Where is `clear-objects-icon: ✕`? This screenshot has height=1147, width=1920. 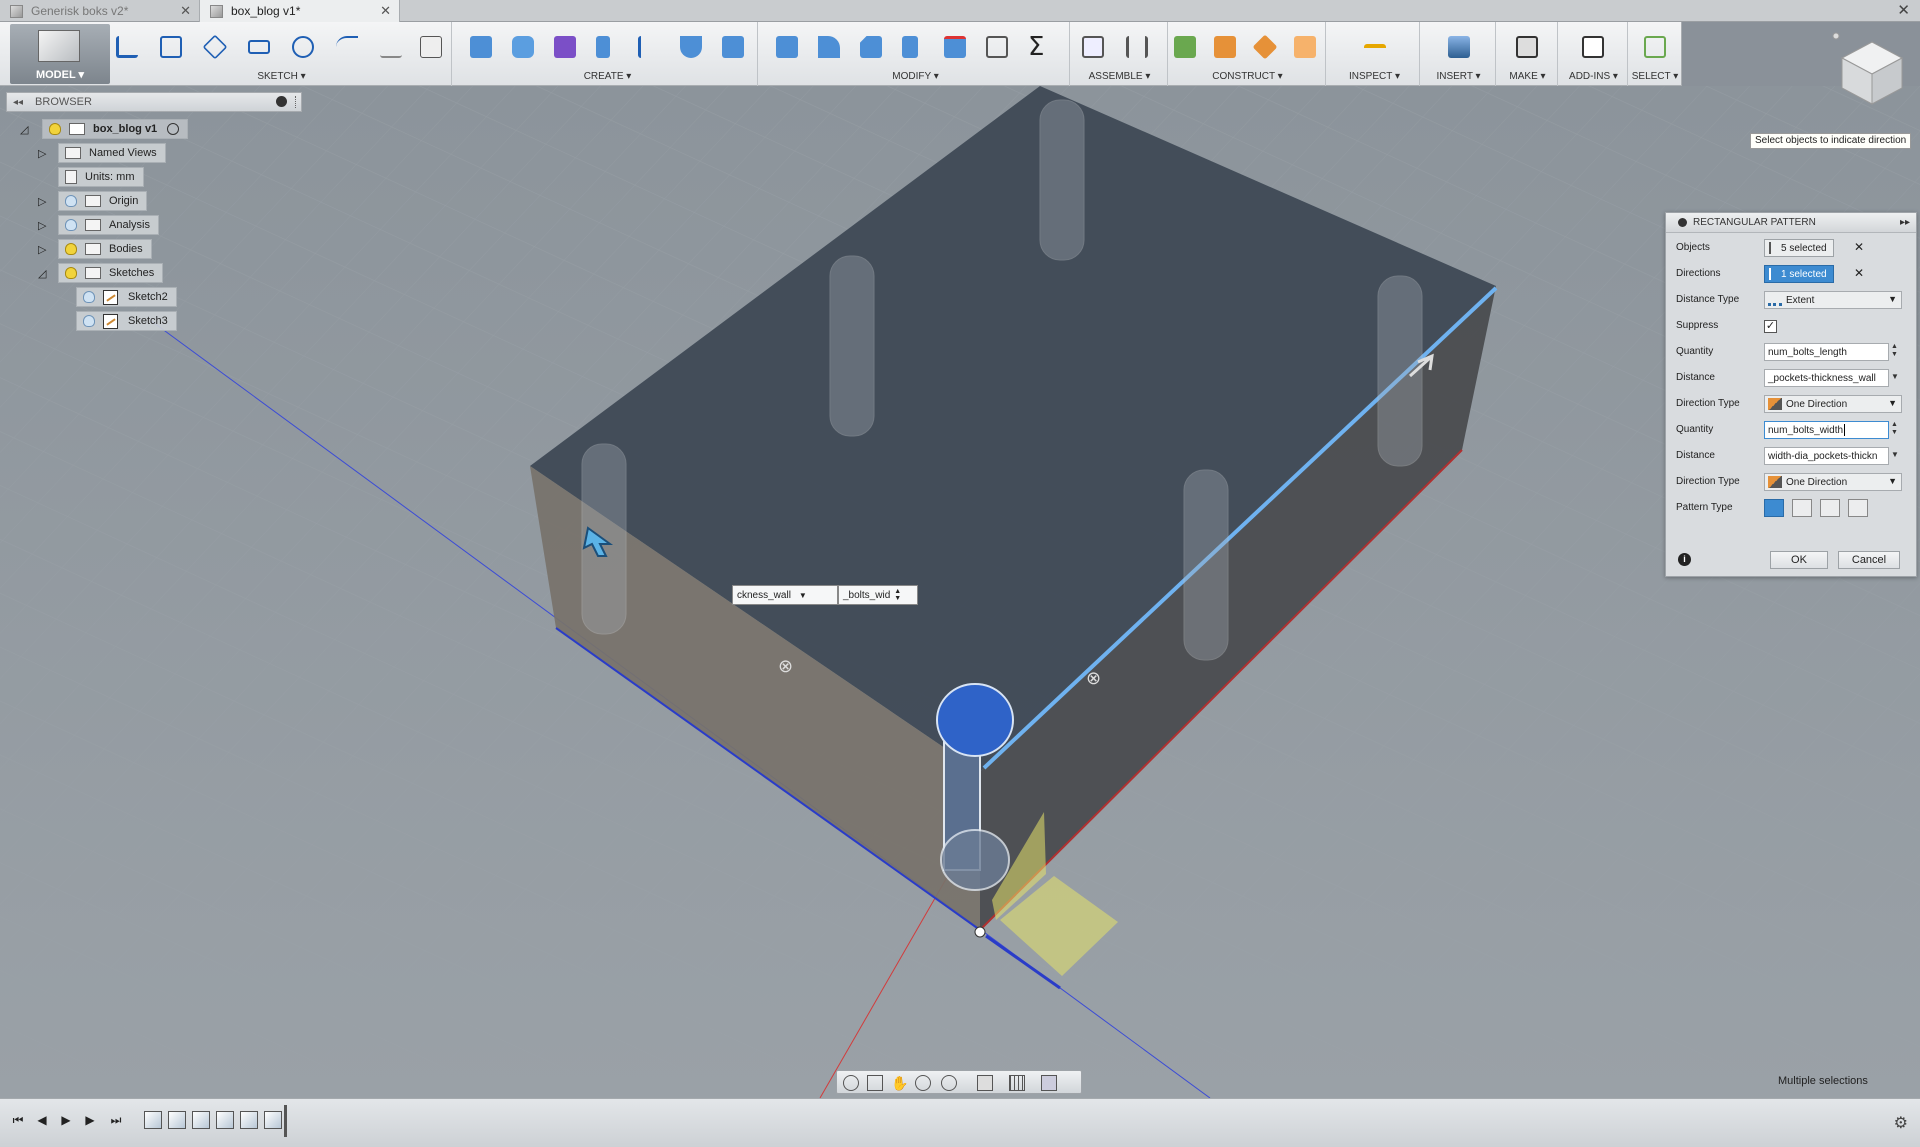
clear-objects-icon: ✕ is located at coordinates (1859, 247).